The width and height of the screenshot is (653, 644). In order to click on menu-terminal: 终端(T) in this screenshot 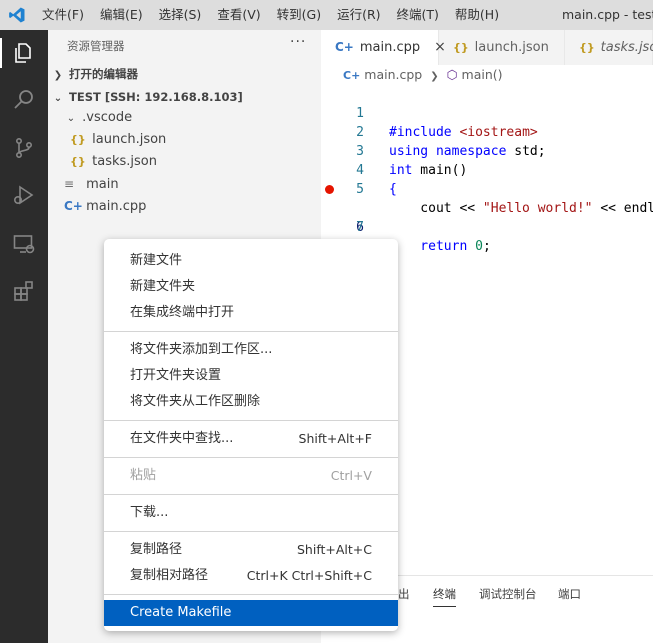, I will do `click(418, 15)`.